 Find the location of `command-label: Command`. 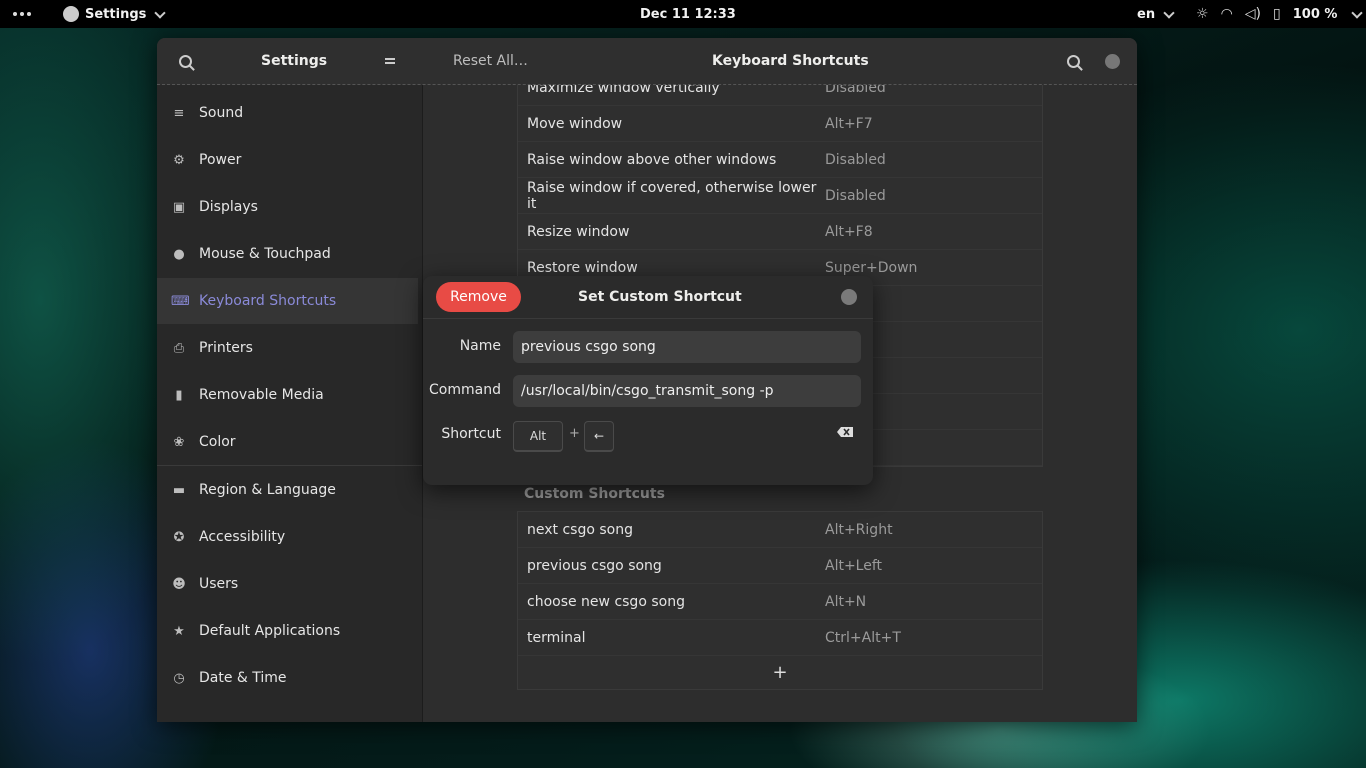

command-label: Command is located at coordinates (465, 390).